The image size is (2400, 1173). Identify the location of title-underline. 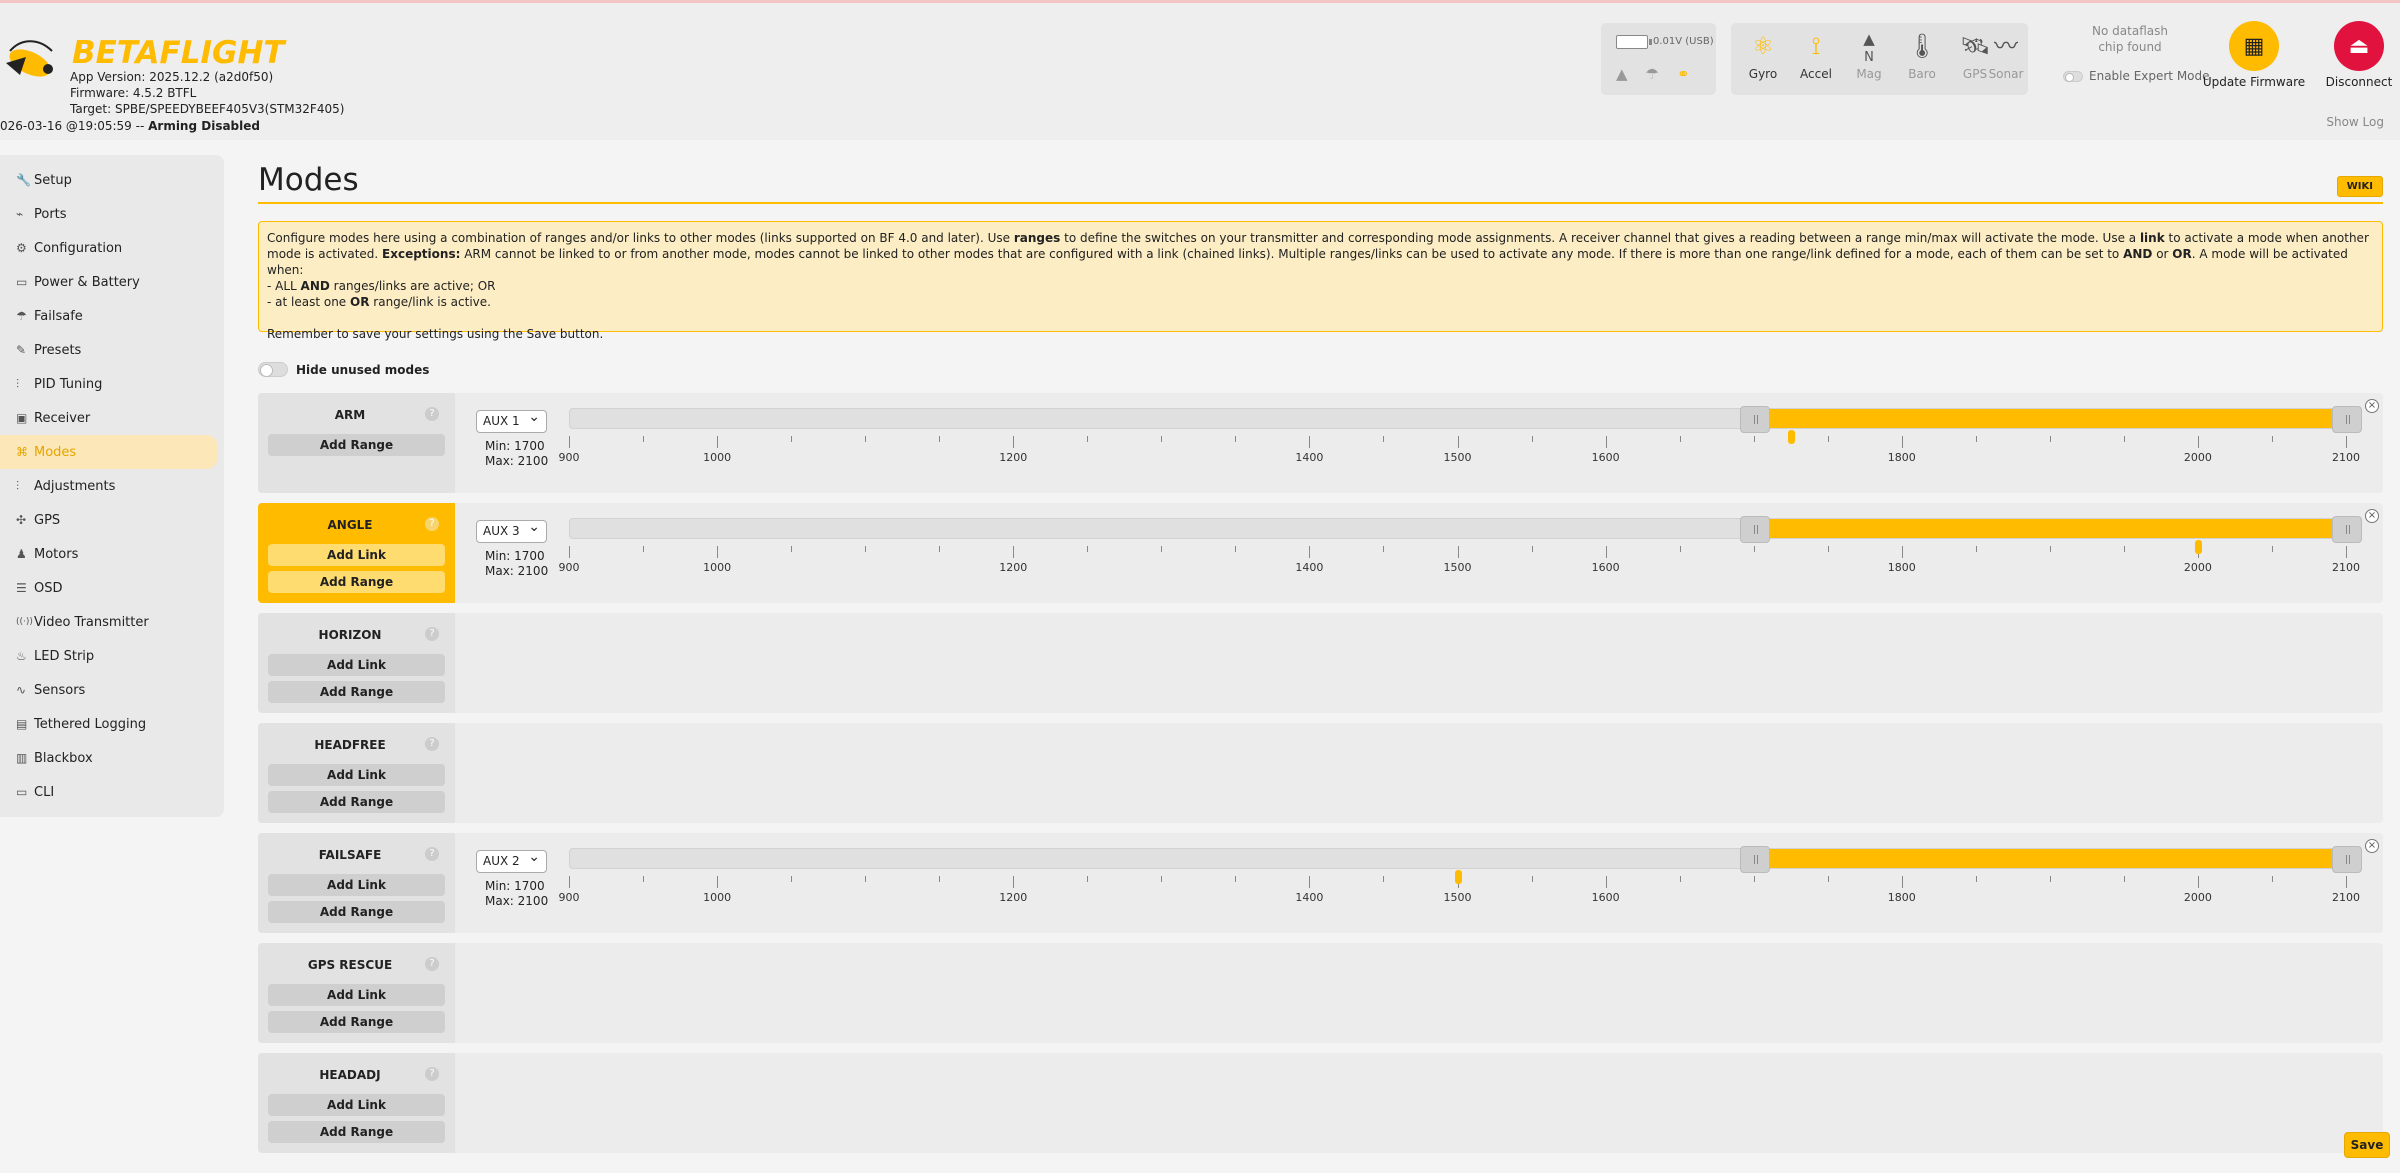
(1320, 203).